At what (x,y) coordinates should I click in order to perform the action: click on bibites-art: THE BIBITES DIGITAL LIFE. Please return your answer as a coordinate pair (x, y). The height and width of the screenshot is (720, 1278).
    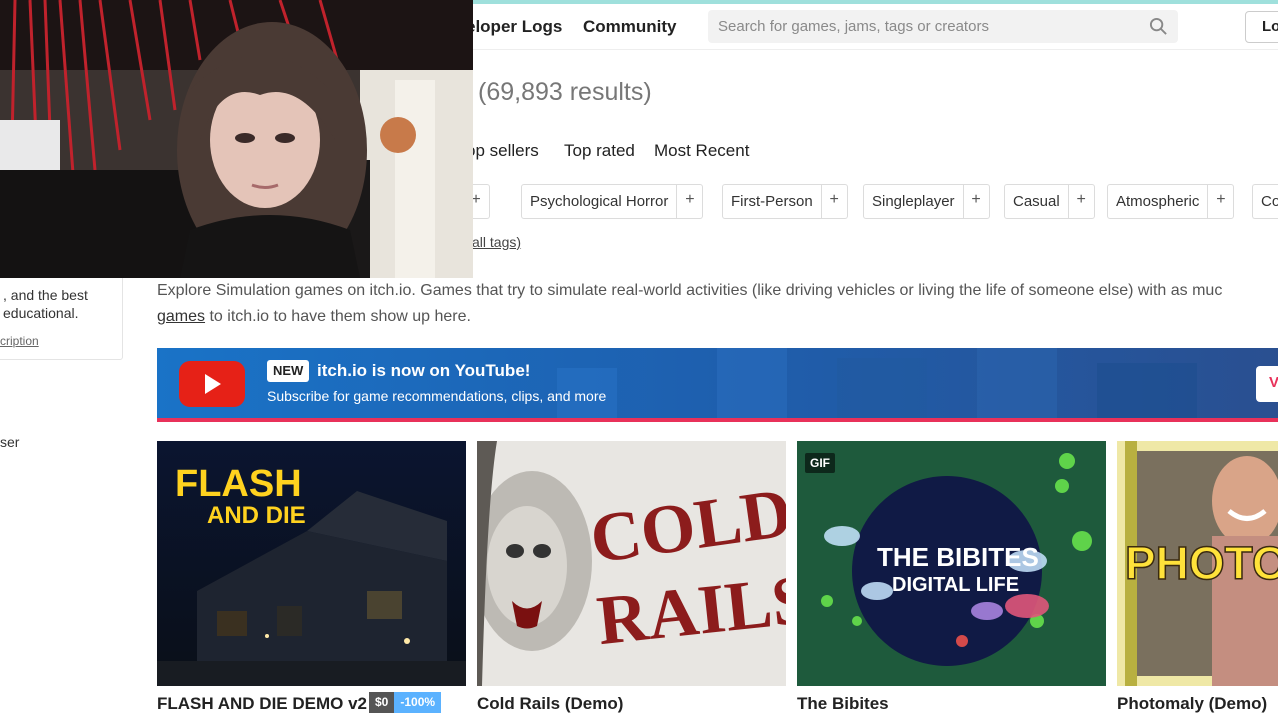
    Looking at the image, I should click on (951, 563).